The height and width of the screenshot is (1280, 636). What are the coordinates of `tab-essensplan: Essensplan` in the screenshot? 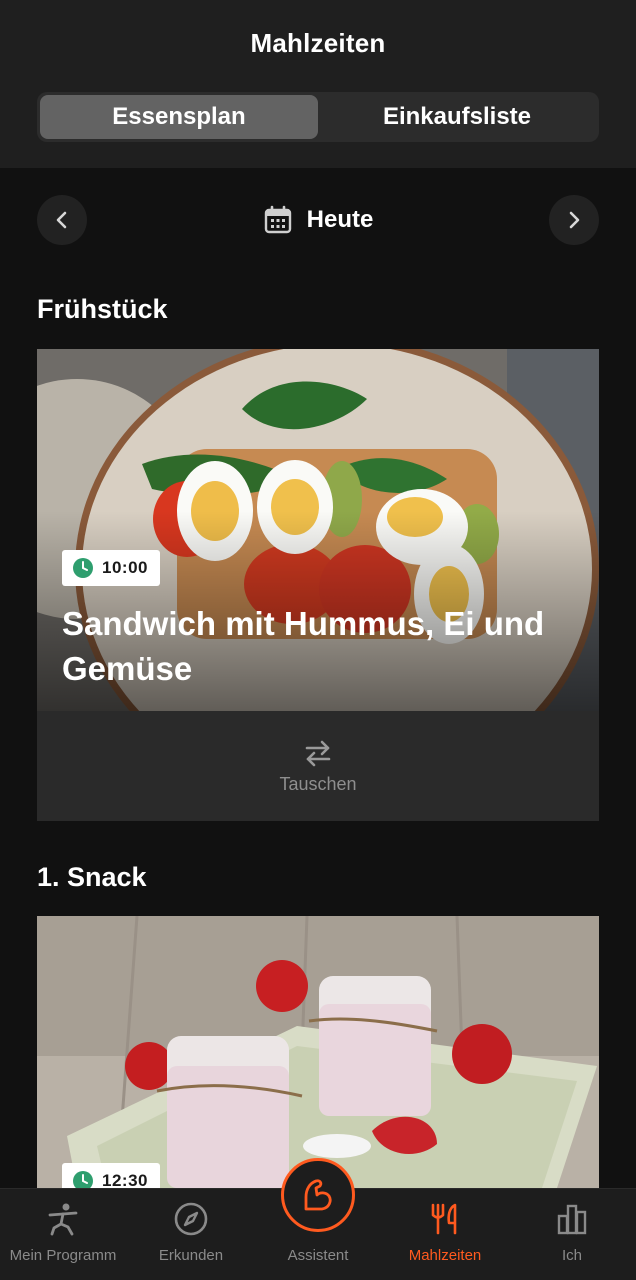 It's located at (179, 117).